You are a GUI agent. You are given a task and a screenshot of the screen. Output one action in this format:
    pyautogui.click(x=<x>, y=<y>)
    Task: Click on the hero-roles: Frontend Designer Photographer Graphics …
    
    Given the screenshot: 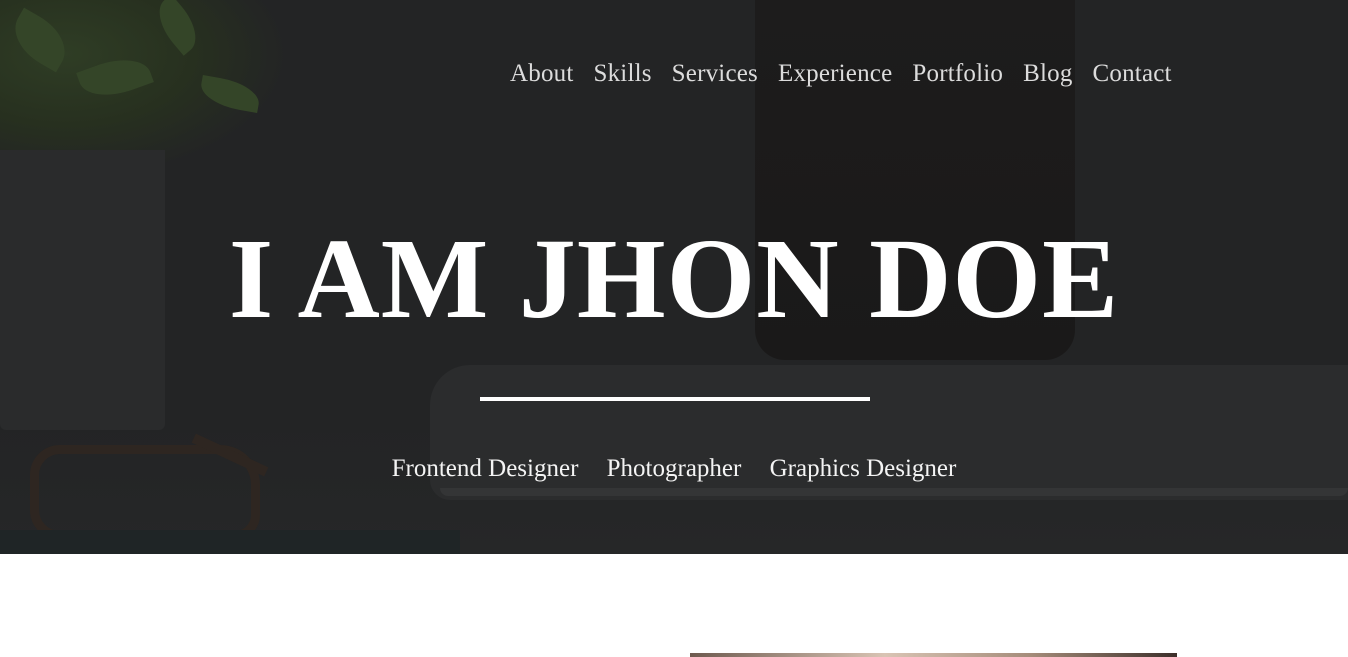 What is the action you would take?
    pyautogui.click(x=674, y=469)
    